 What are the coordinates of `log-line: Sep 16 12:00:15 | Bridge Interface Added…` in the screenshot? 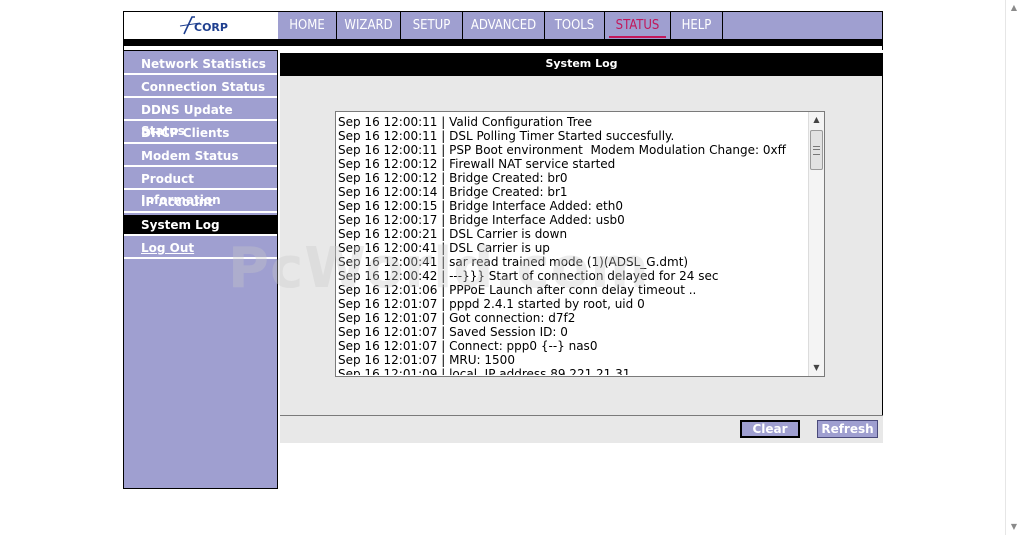 It's located at (480, 206).